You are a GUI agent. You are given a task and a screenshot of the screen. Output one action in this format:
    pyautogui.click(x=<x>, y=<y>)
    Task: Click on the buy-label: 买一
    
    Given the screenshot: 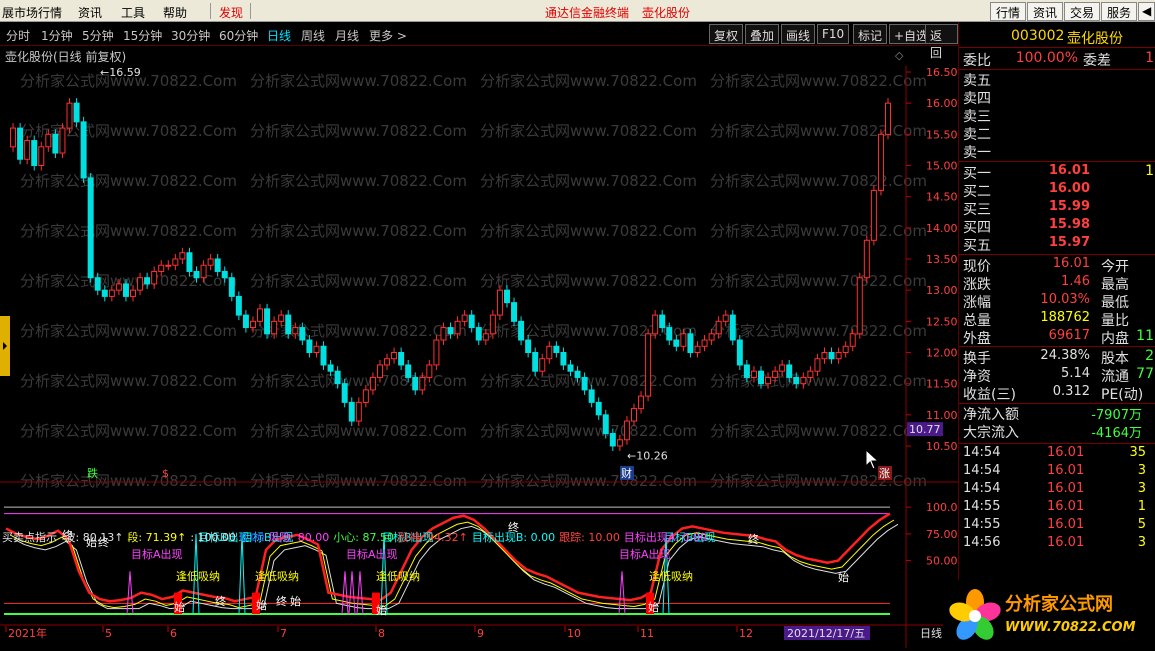 What is the action you would take?
    pyautogui.click(x=977, y=174)
    